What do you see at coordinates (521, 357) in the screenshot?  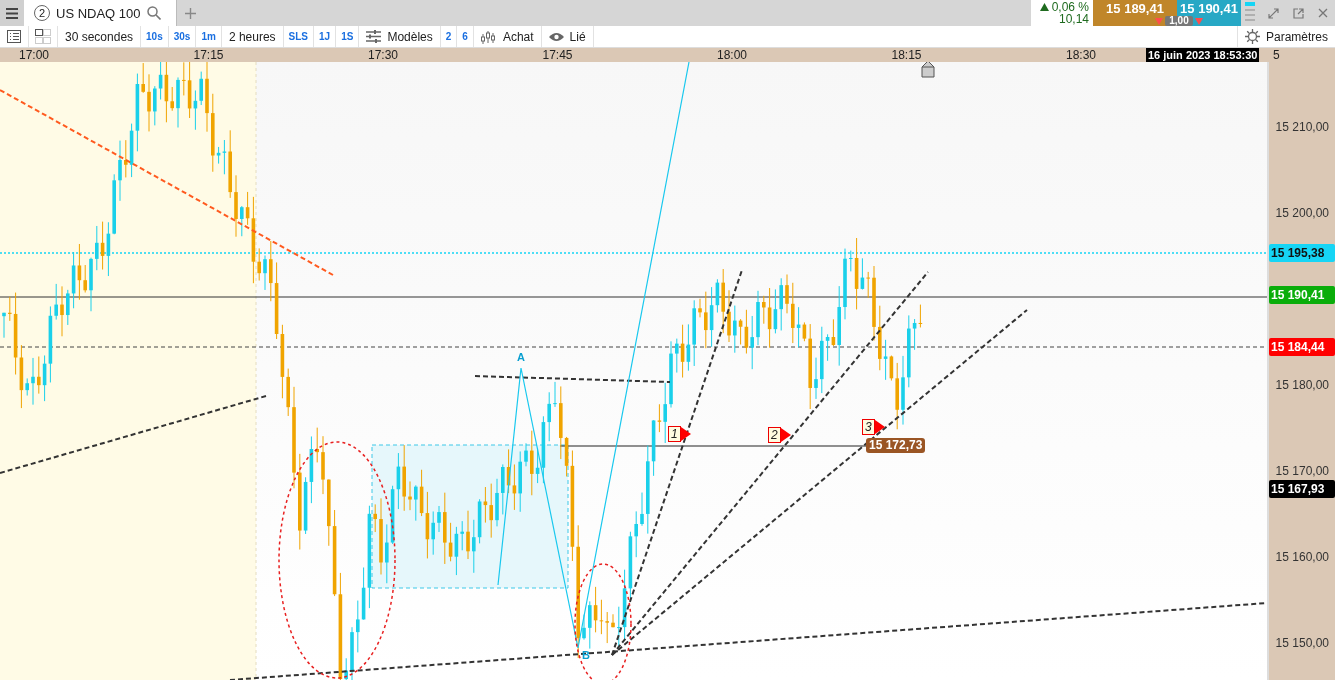 I see `wave-label: A` at bounding box center [521, 357].